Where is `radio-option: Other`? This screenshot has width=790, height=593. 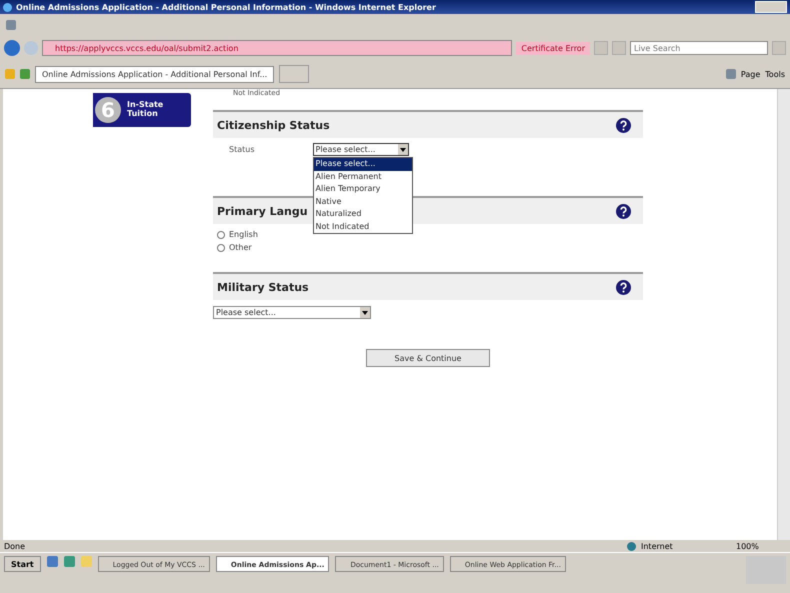 radio-option: Other is located at coordinates (428, 247).